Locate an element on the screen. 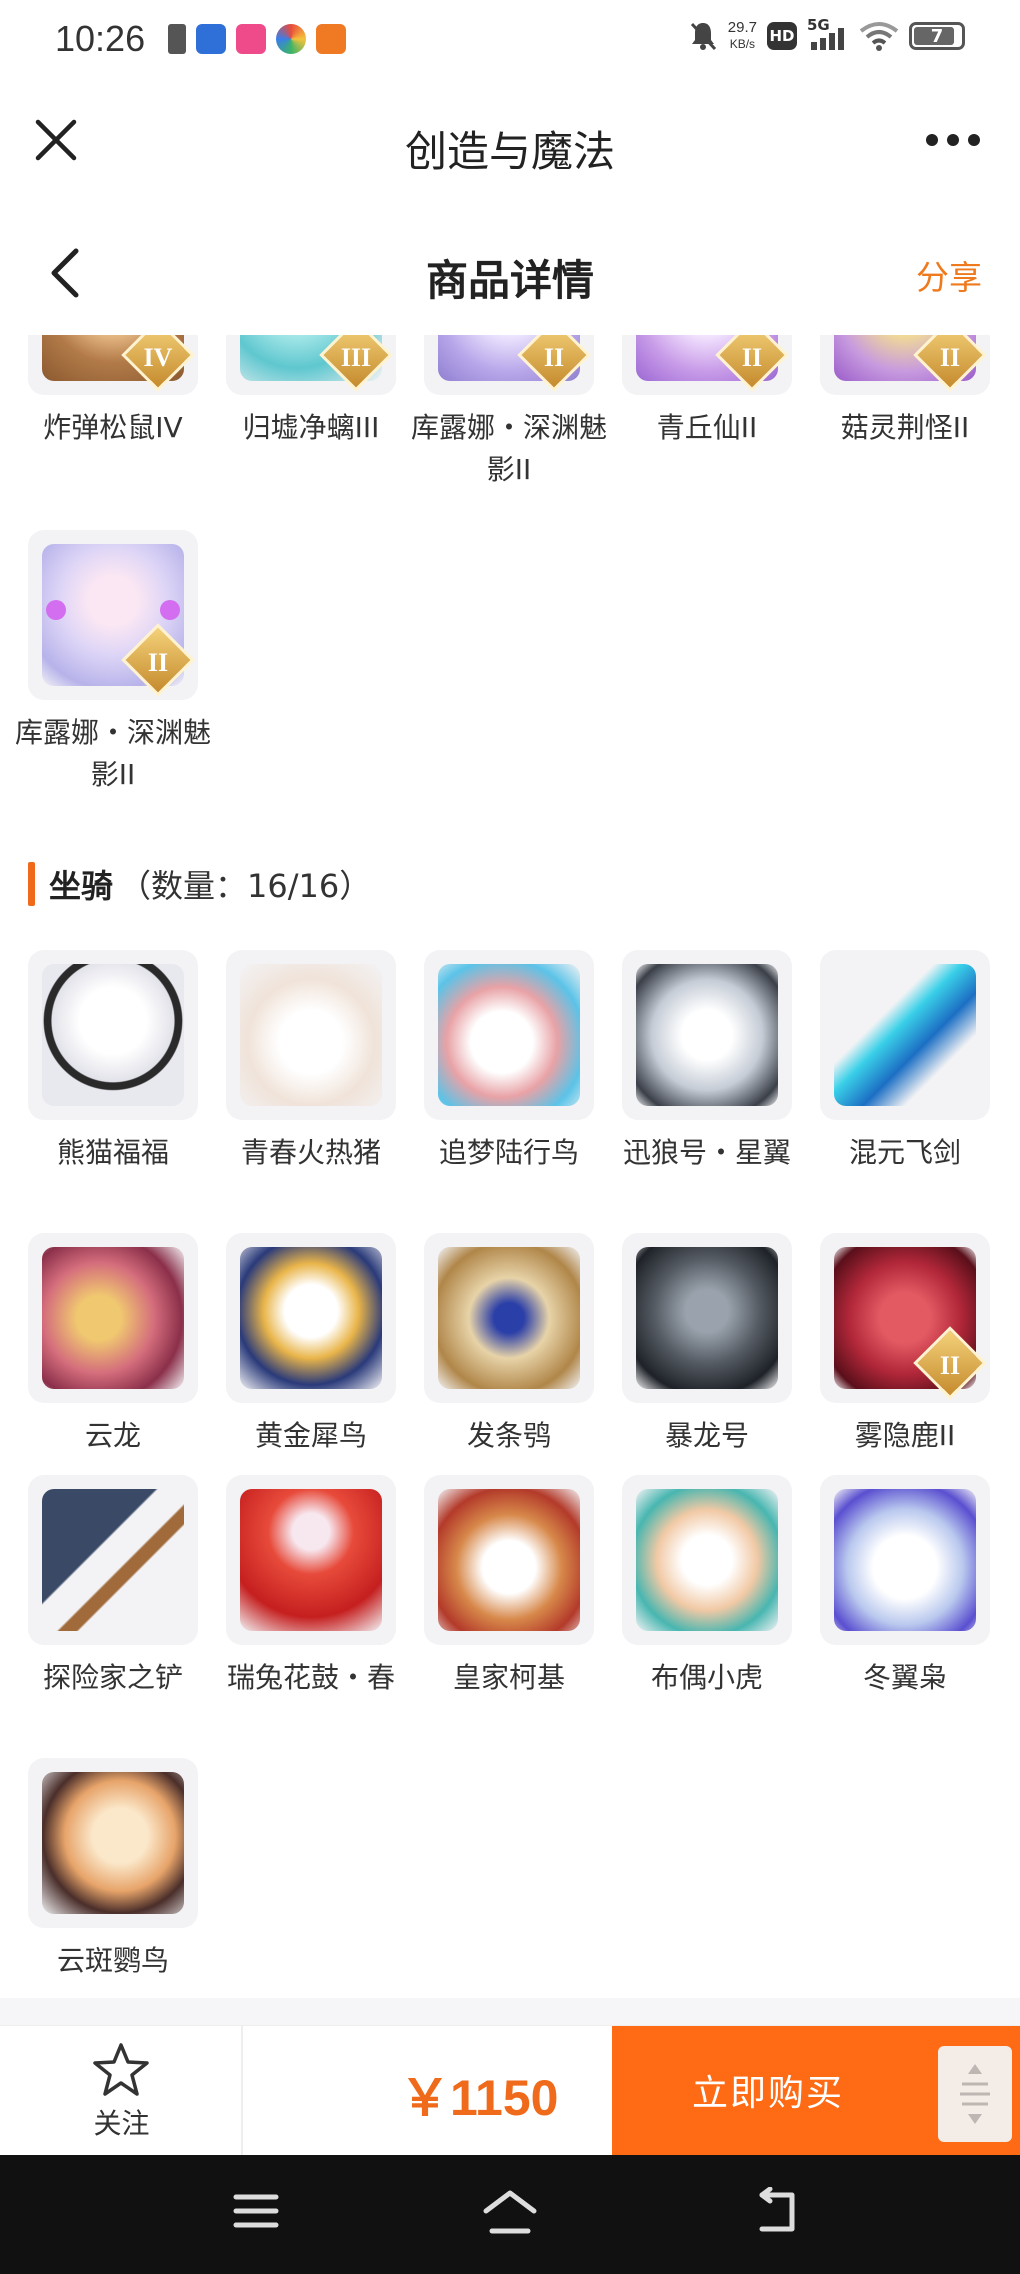  status-icons: 29.7 KB/s HD 5G 7 is located at coordinates (826, 34).